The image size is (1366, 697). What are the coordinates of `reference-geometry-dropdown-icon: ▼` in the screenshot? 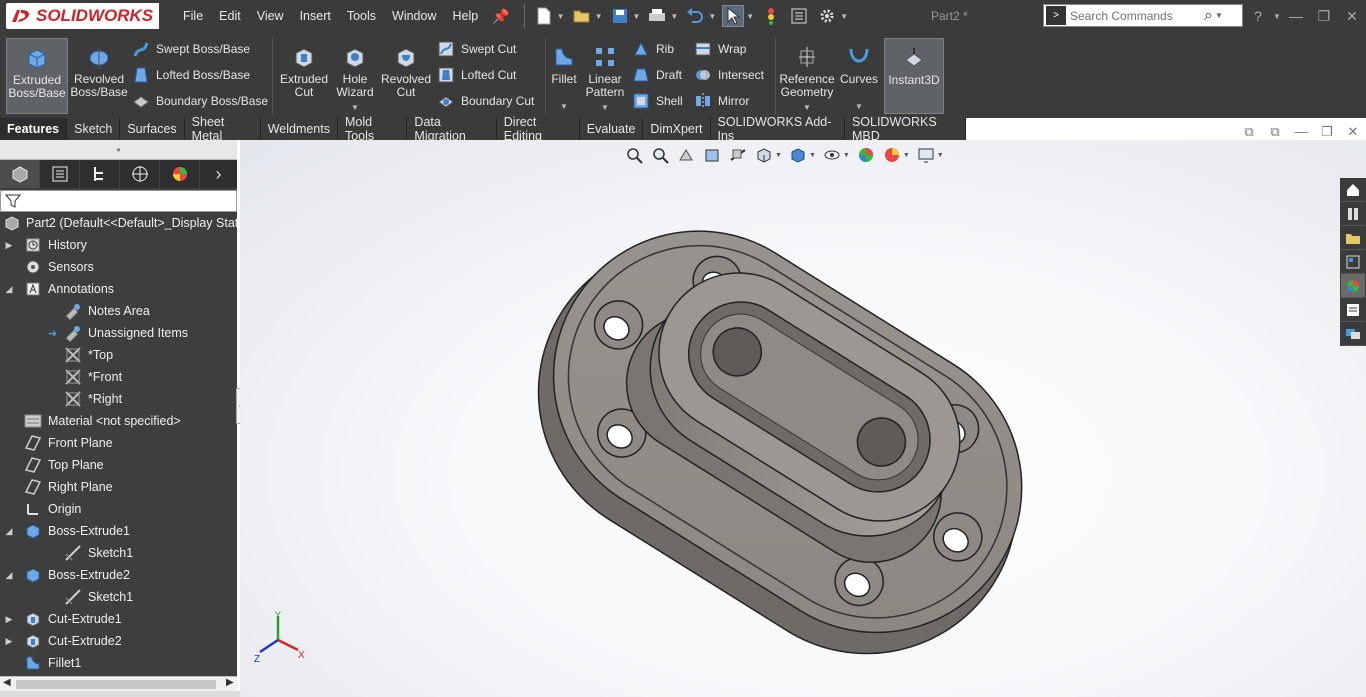 It's located at (807, 107).